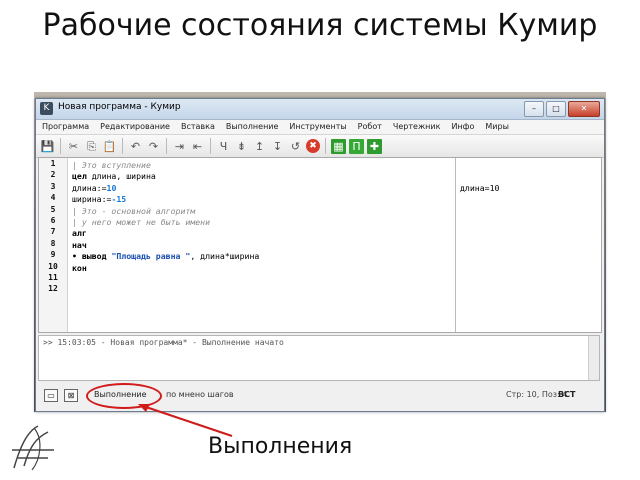 The width and height of the screenshot is (640, 480). What do you see at coordinates (462, 127) in the screenshot?
I see `menu-info: Инфо` at bounding box center [462, 127].